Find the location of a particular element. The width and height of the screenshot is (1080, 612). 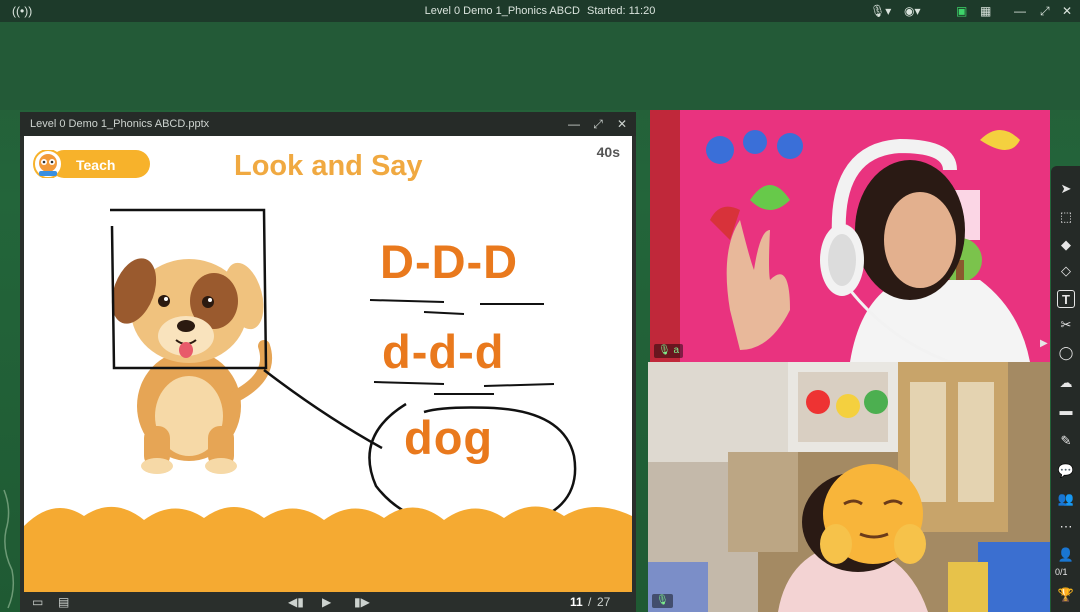

slide-window-titlebar: Level 0 Demo 1_Phonics ABCD.pptx — ⤢ ✕ is located at coordinates (328, 124).